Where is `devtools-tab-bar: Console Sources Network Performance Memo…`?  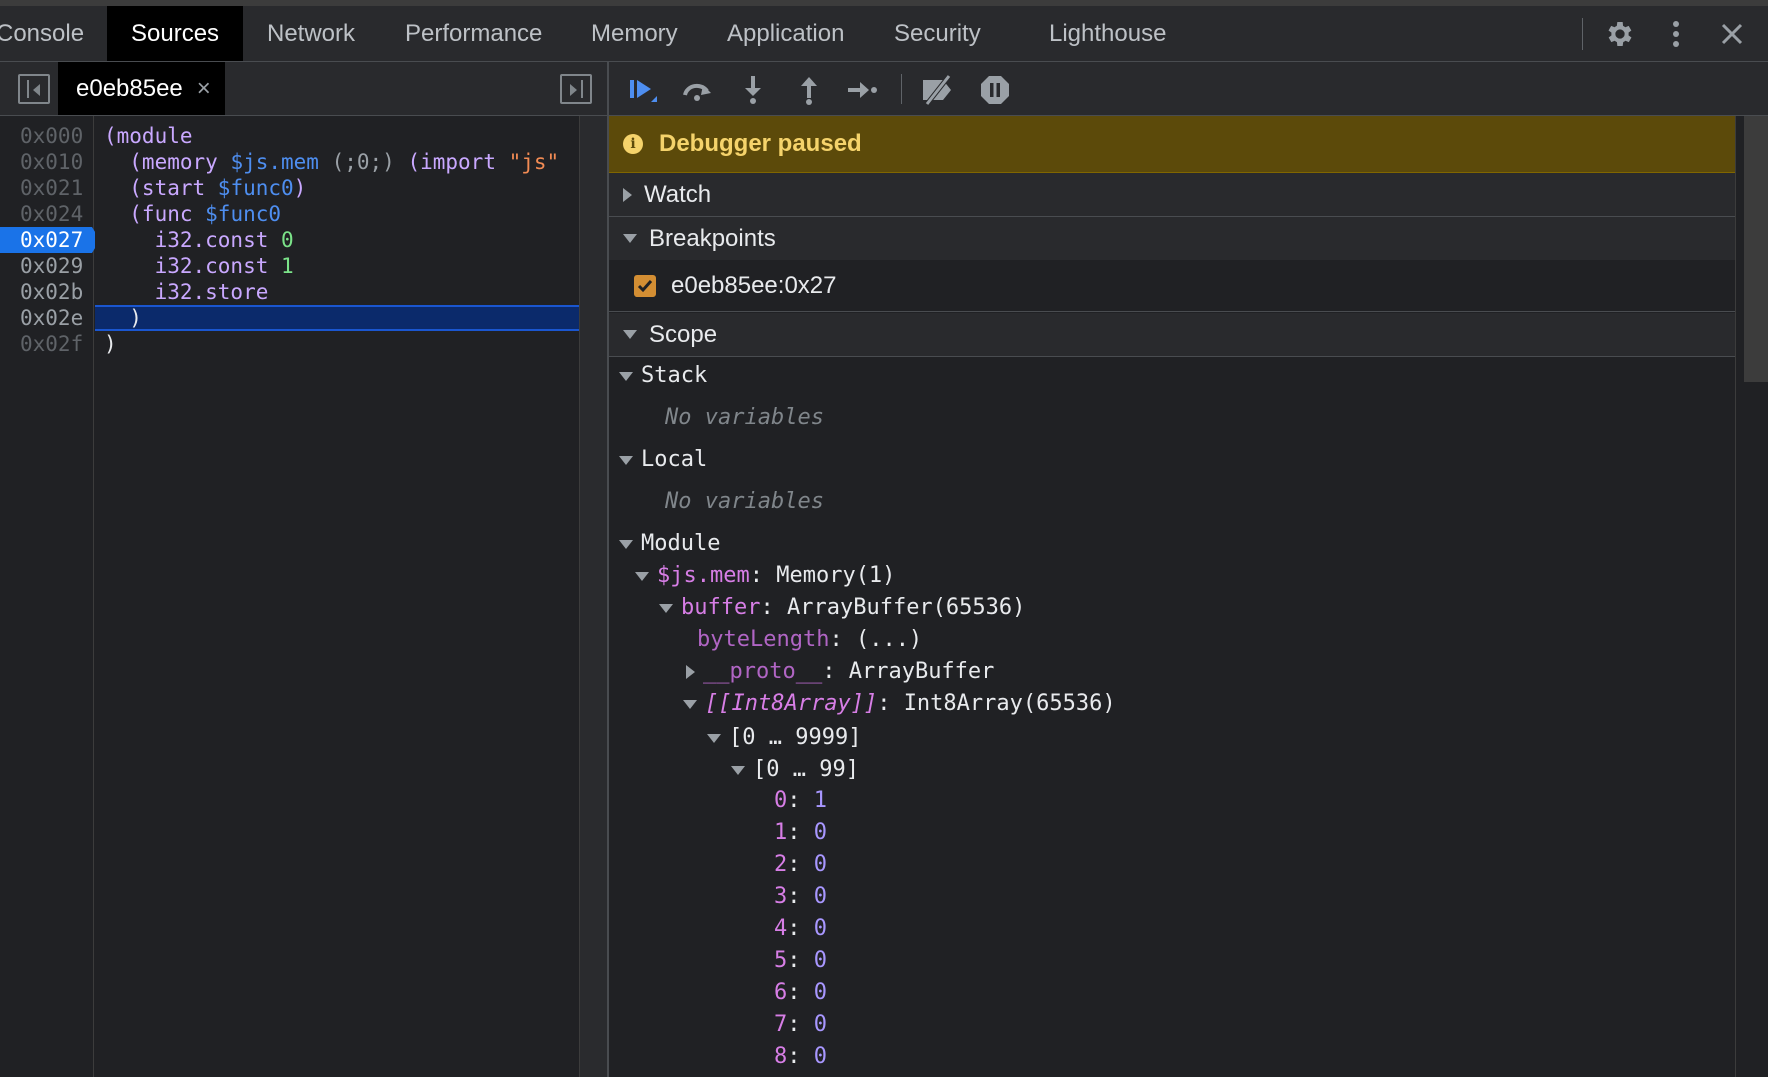
devtools-tab-bar: Console Sources Network Performance Memo… is located at coordinates (884, 31).